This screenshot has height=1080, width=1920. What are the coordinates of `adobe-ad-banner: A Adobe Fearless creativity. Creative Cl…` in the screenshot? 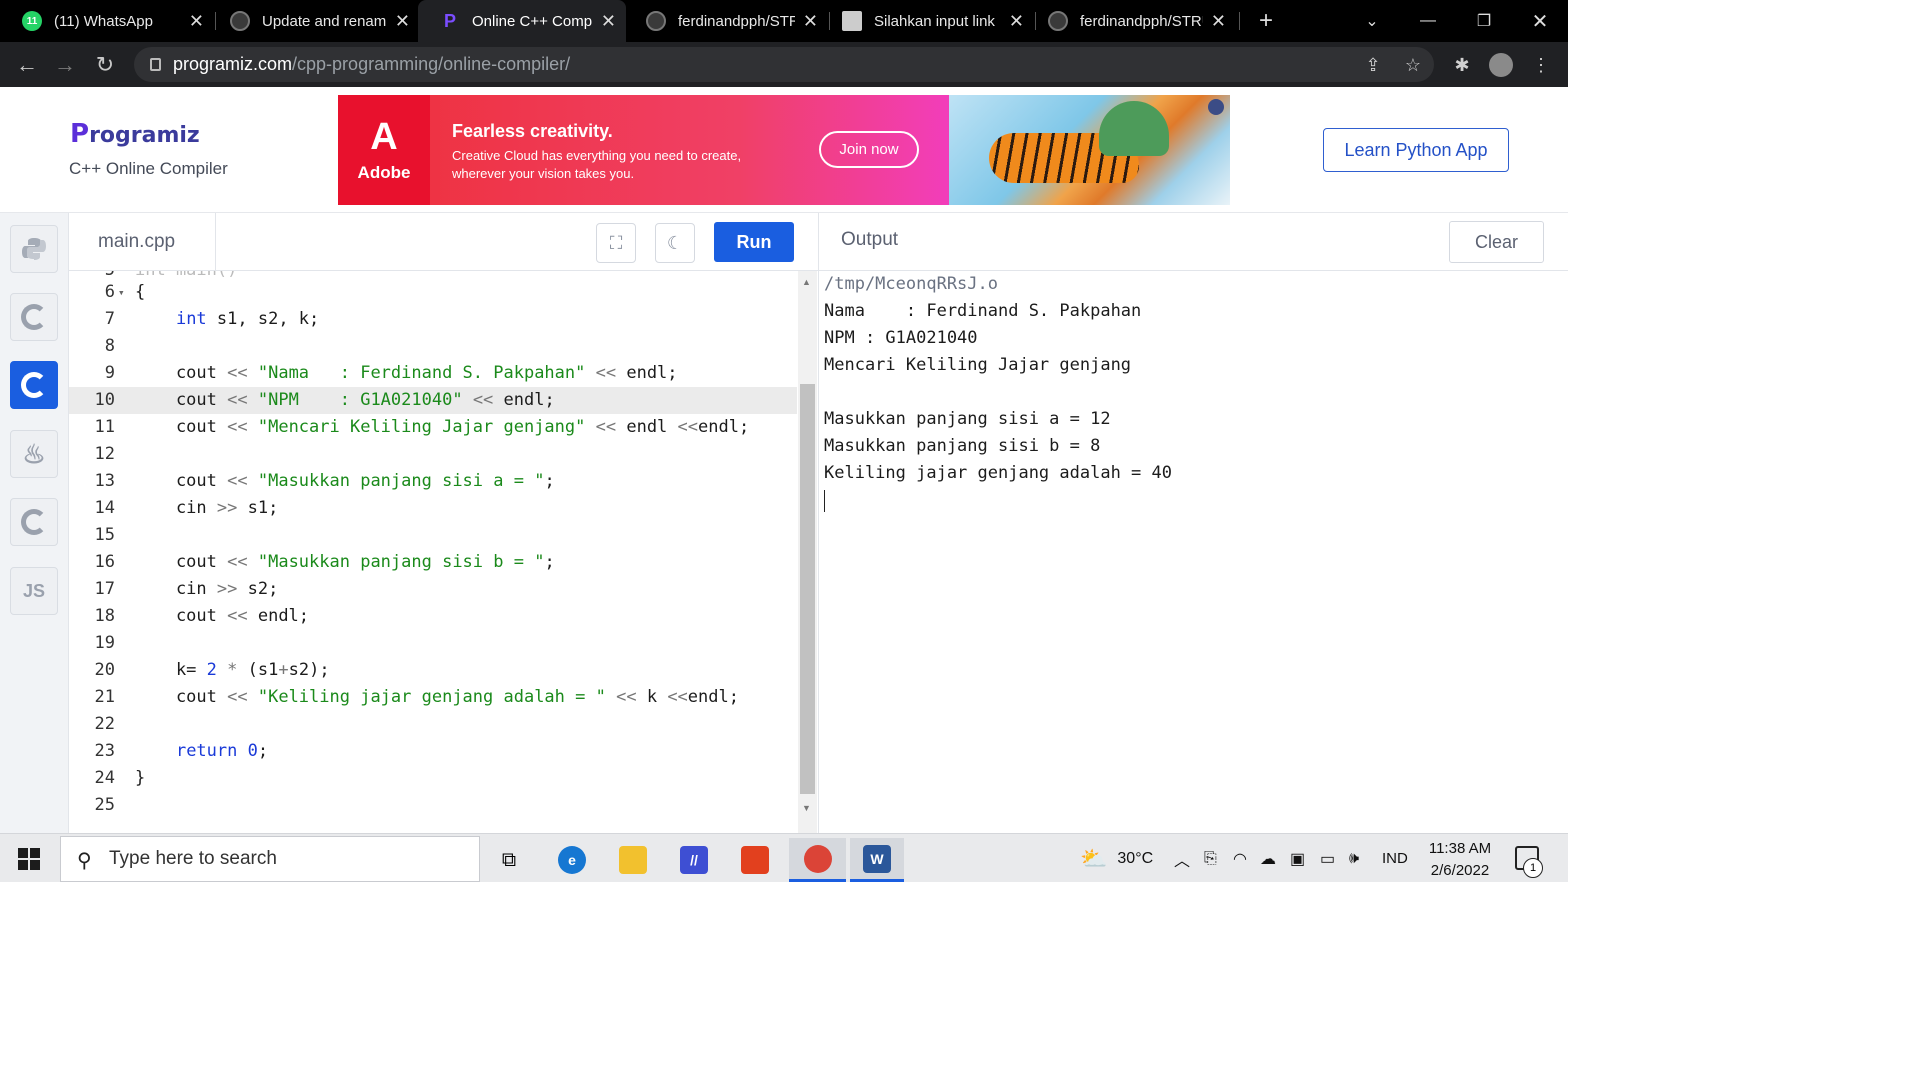 It's located at (784, 150).